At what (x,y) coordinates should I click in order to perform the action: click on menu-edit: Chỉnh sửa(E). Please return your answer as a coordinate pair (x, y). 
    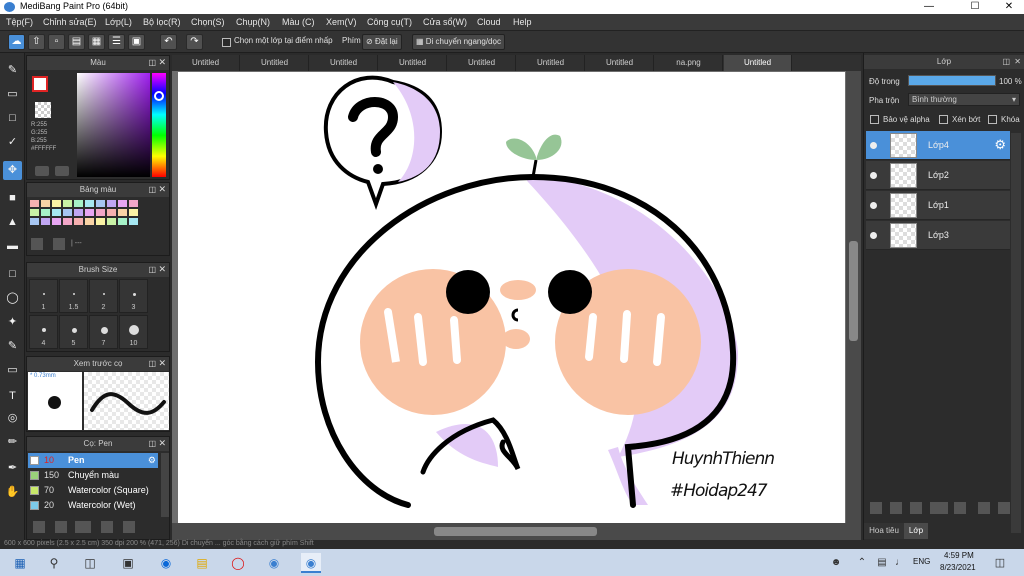
    Looking at the image, I should click on (70, 22).